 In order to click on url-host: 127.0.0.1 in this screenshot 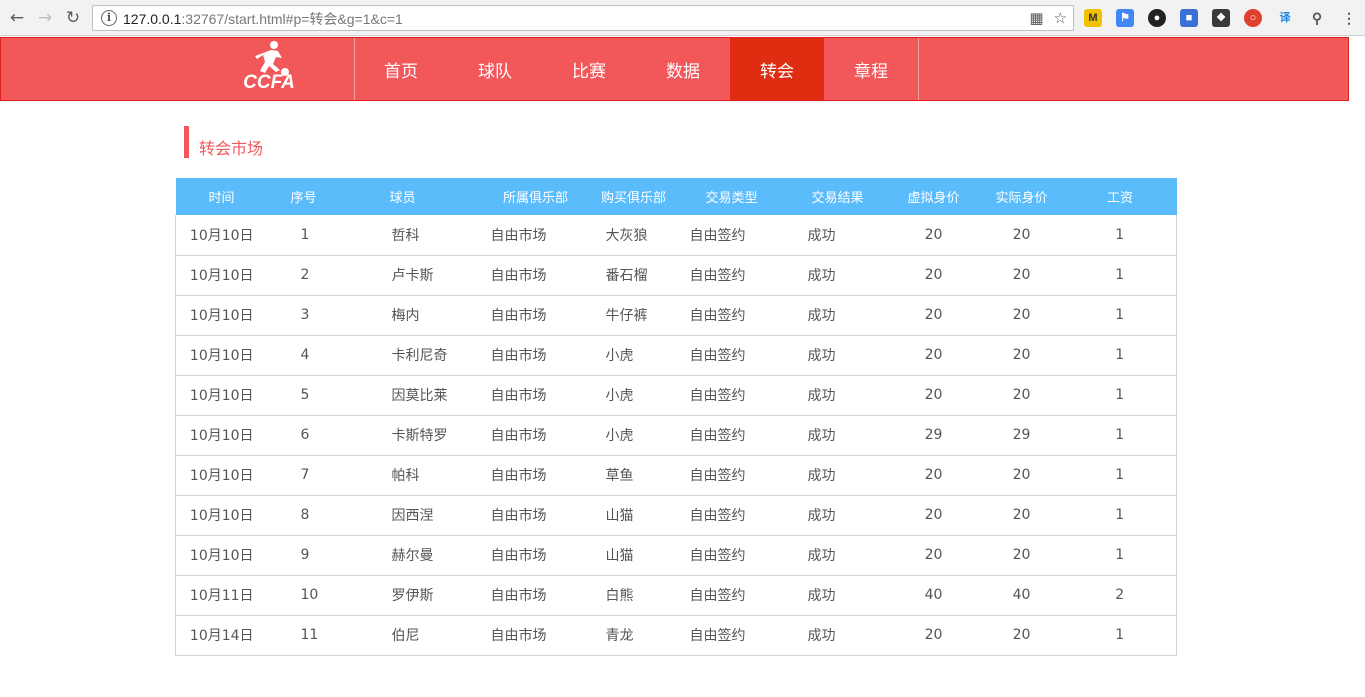, I will do `click(152, 19)`.